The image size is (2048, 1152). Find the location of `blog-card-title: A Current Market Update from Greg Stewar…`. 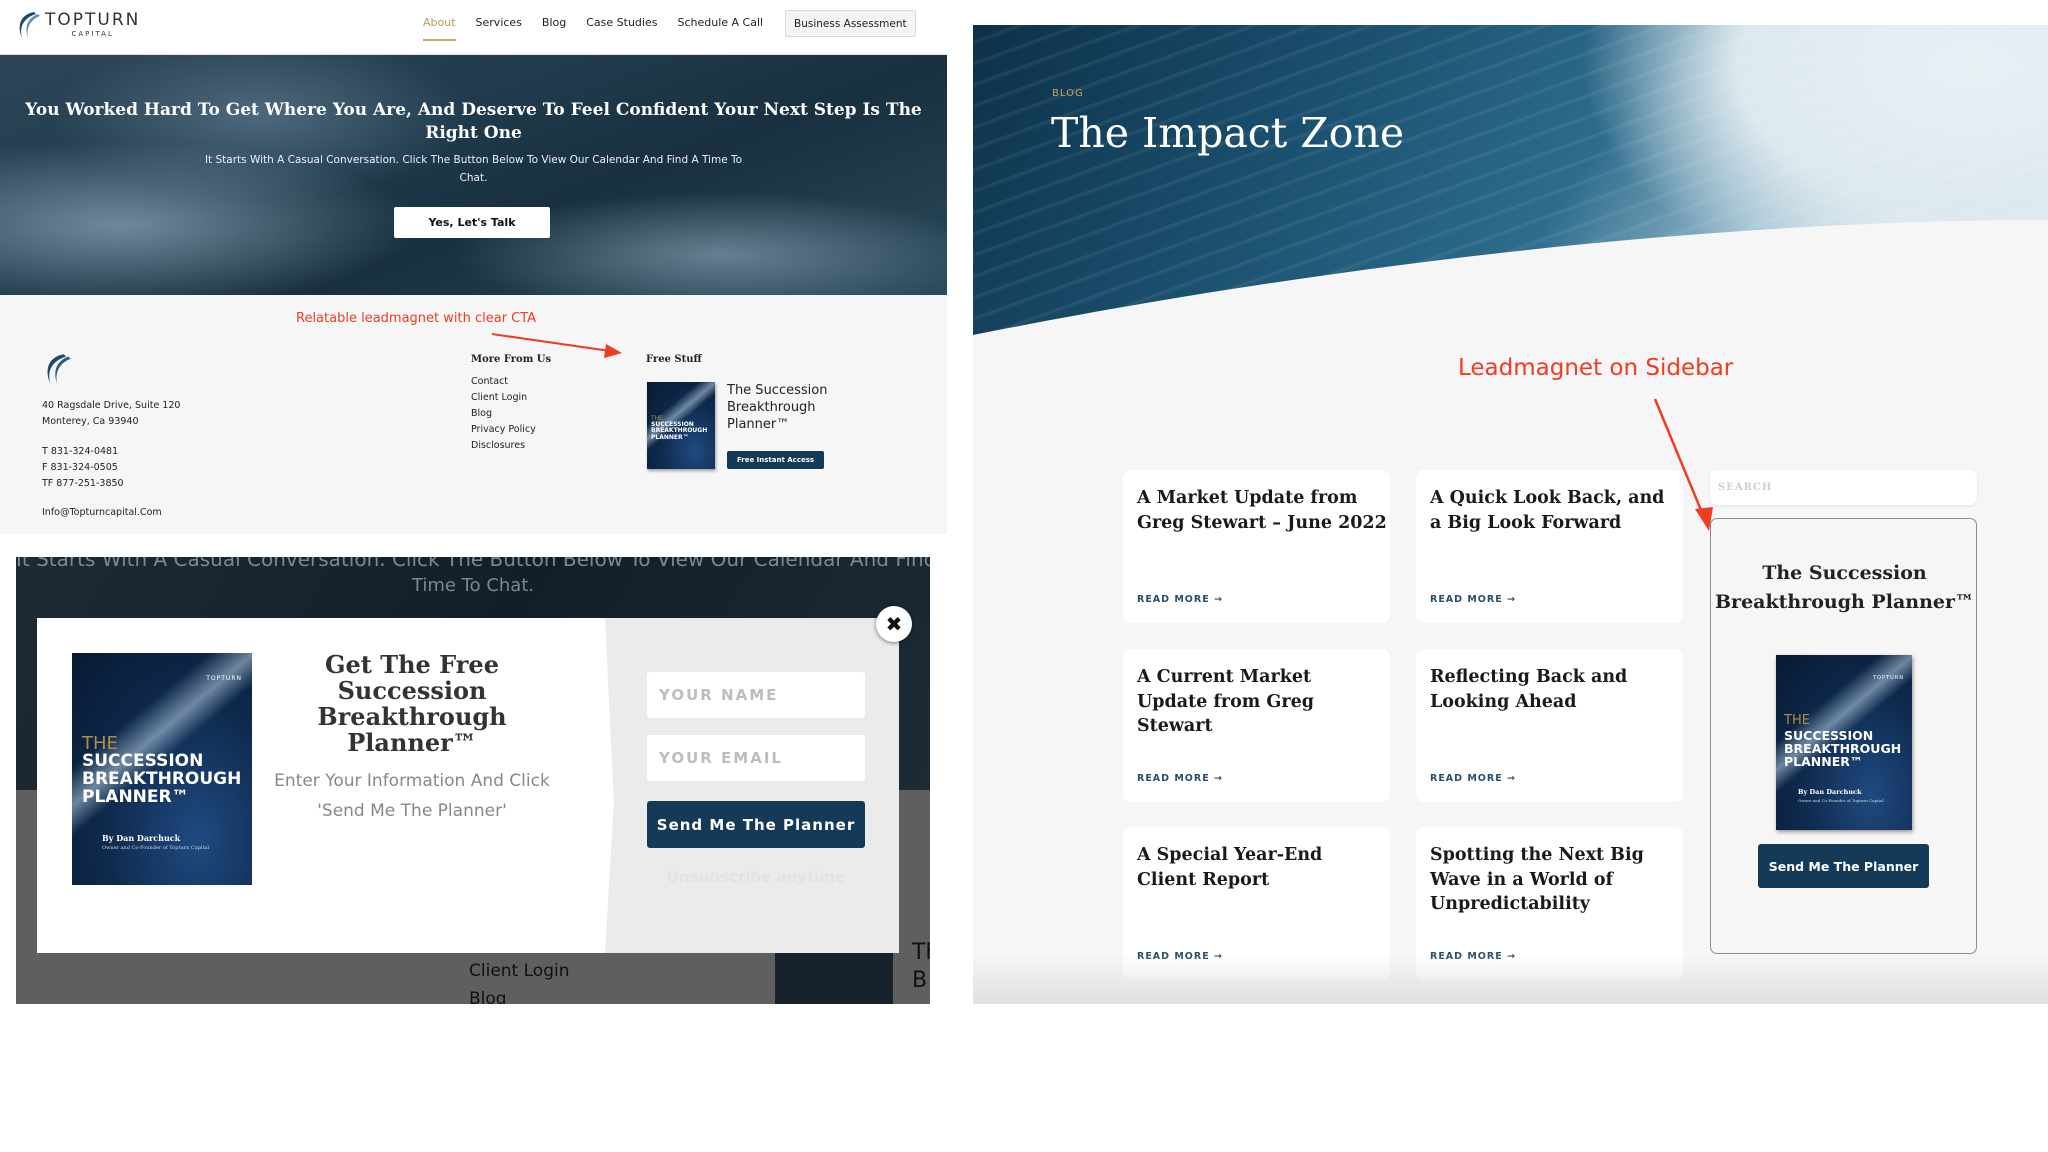

blog-card-title: A Current Market Update from Greg Stewar… is located at coordinates (1262, 702).